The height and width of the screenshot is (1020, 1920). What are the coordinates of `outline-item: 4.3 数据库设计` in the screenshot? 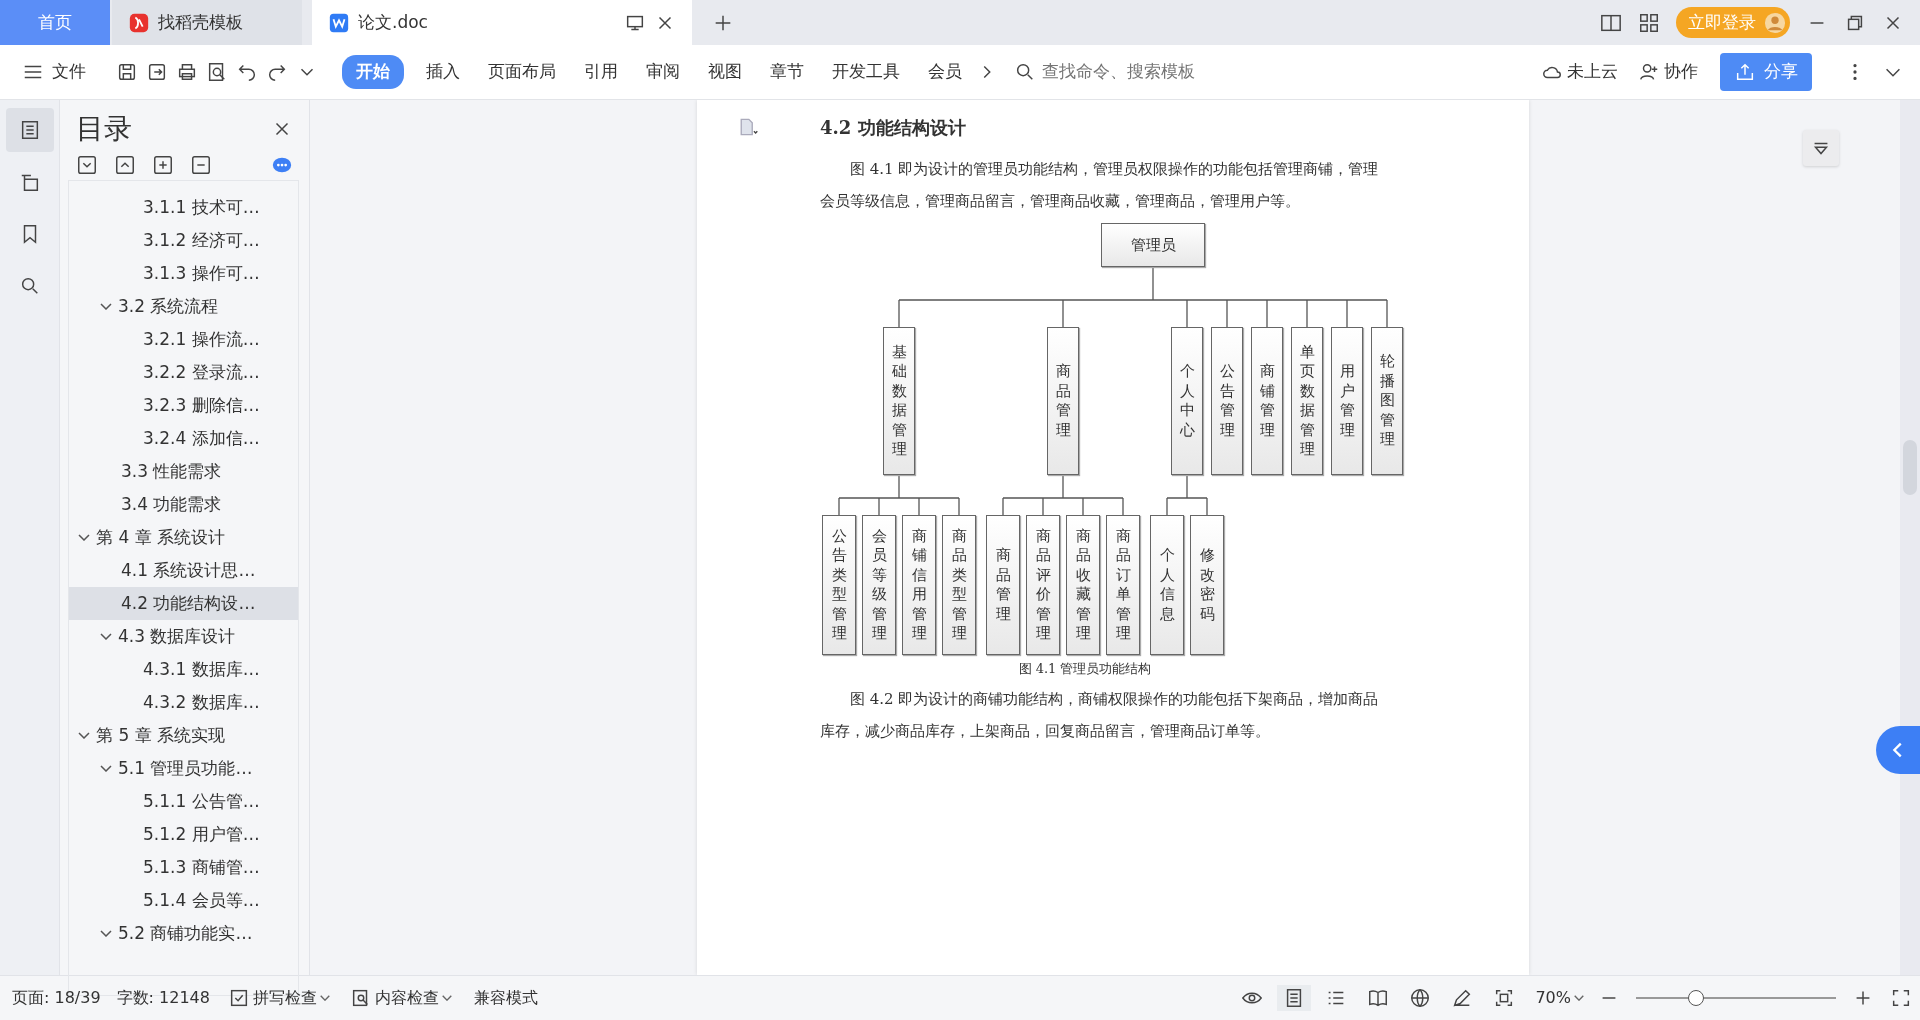 It's located at (183, 636).